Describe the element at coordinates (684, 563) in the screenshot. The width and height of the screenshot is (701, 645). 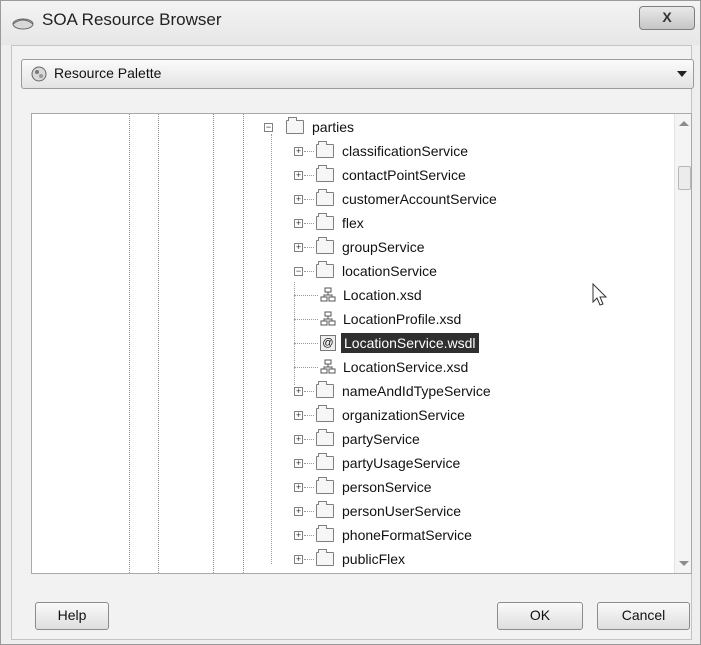
I see `scroll-down-icon` at that location.